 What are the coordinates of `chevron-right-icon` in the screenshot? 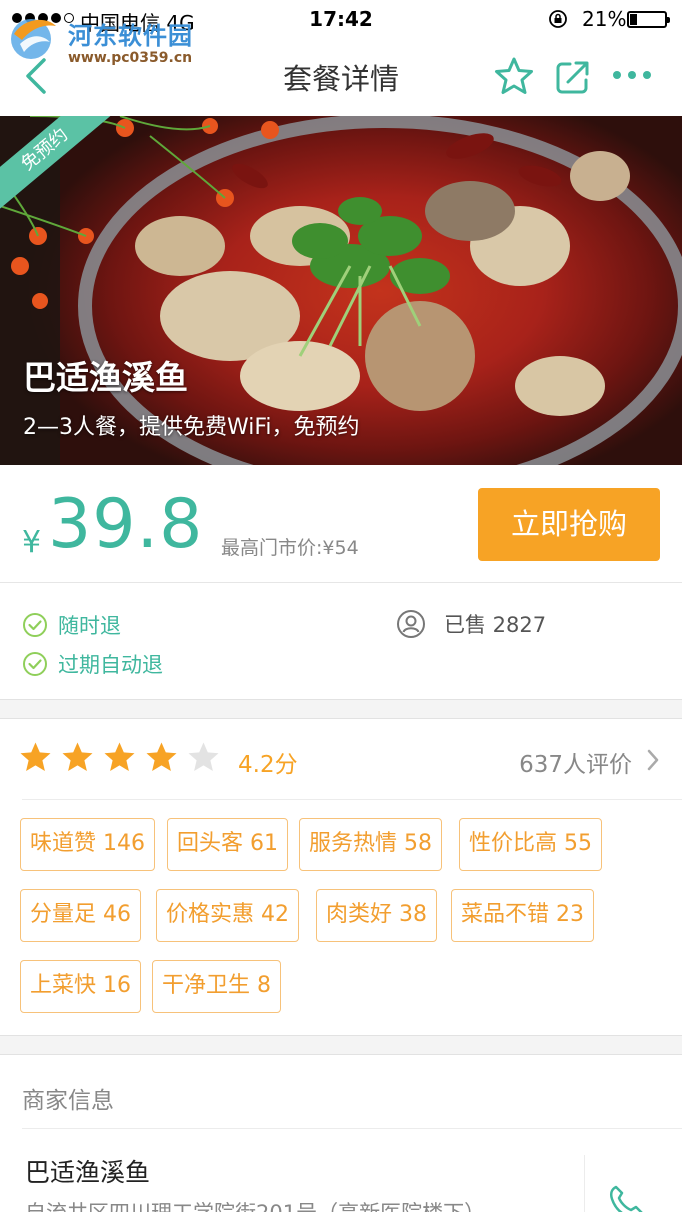 It's located at (653, 760).